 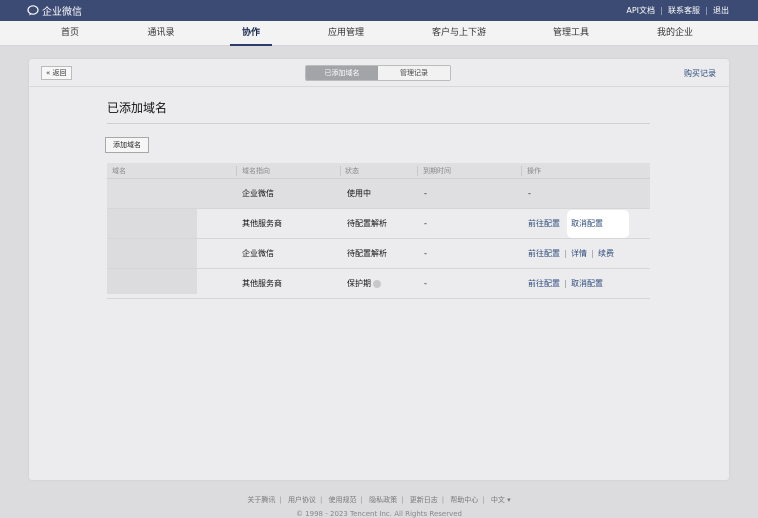 What do you see at coordinates (359, 283) in the screenshot?
I see `row-status: 保护期` at bounding box center [359, 283].